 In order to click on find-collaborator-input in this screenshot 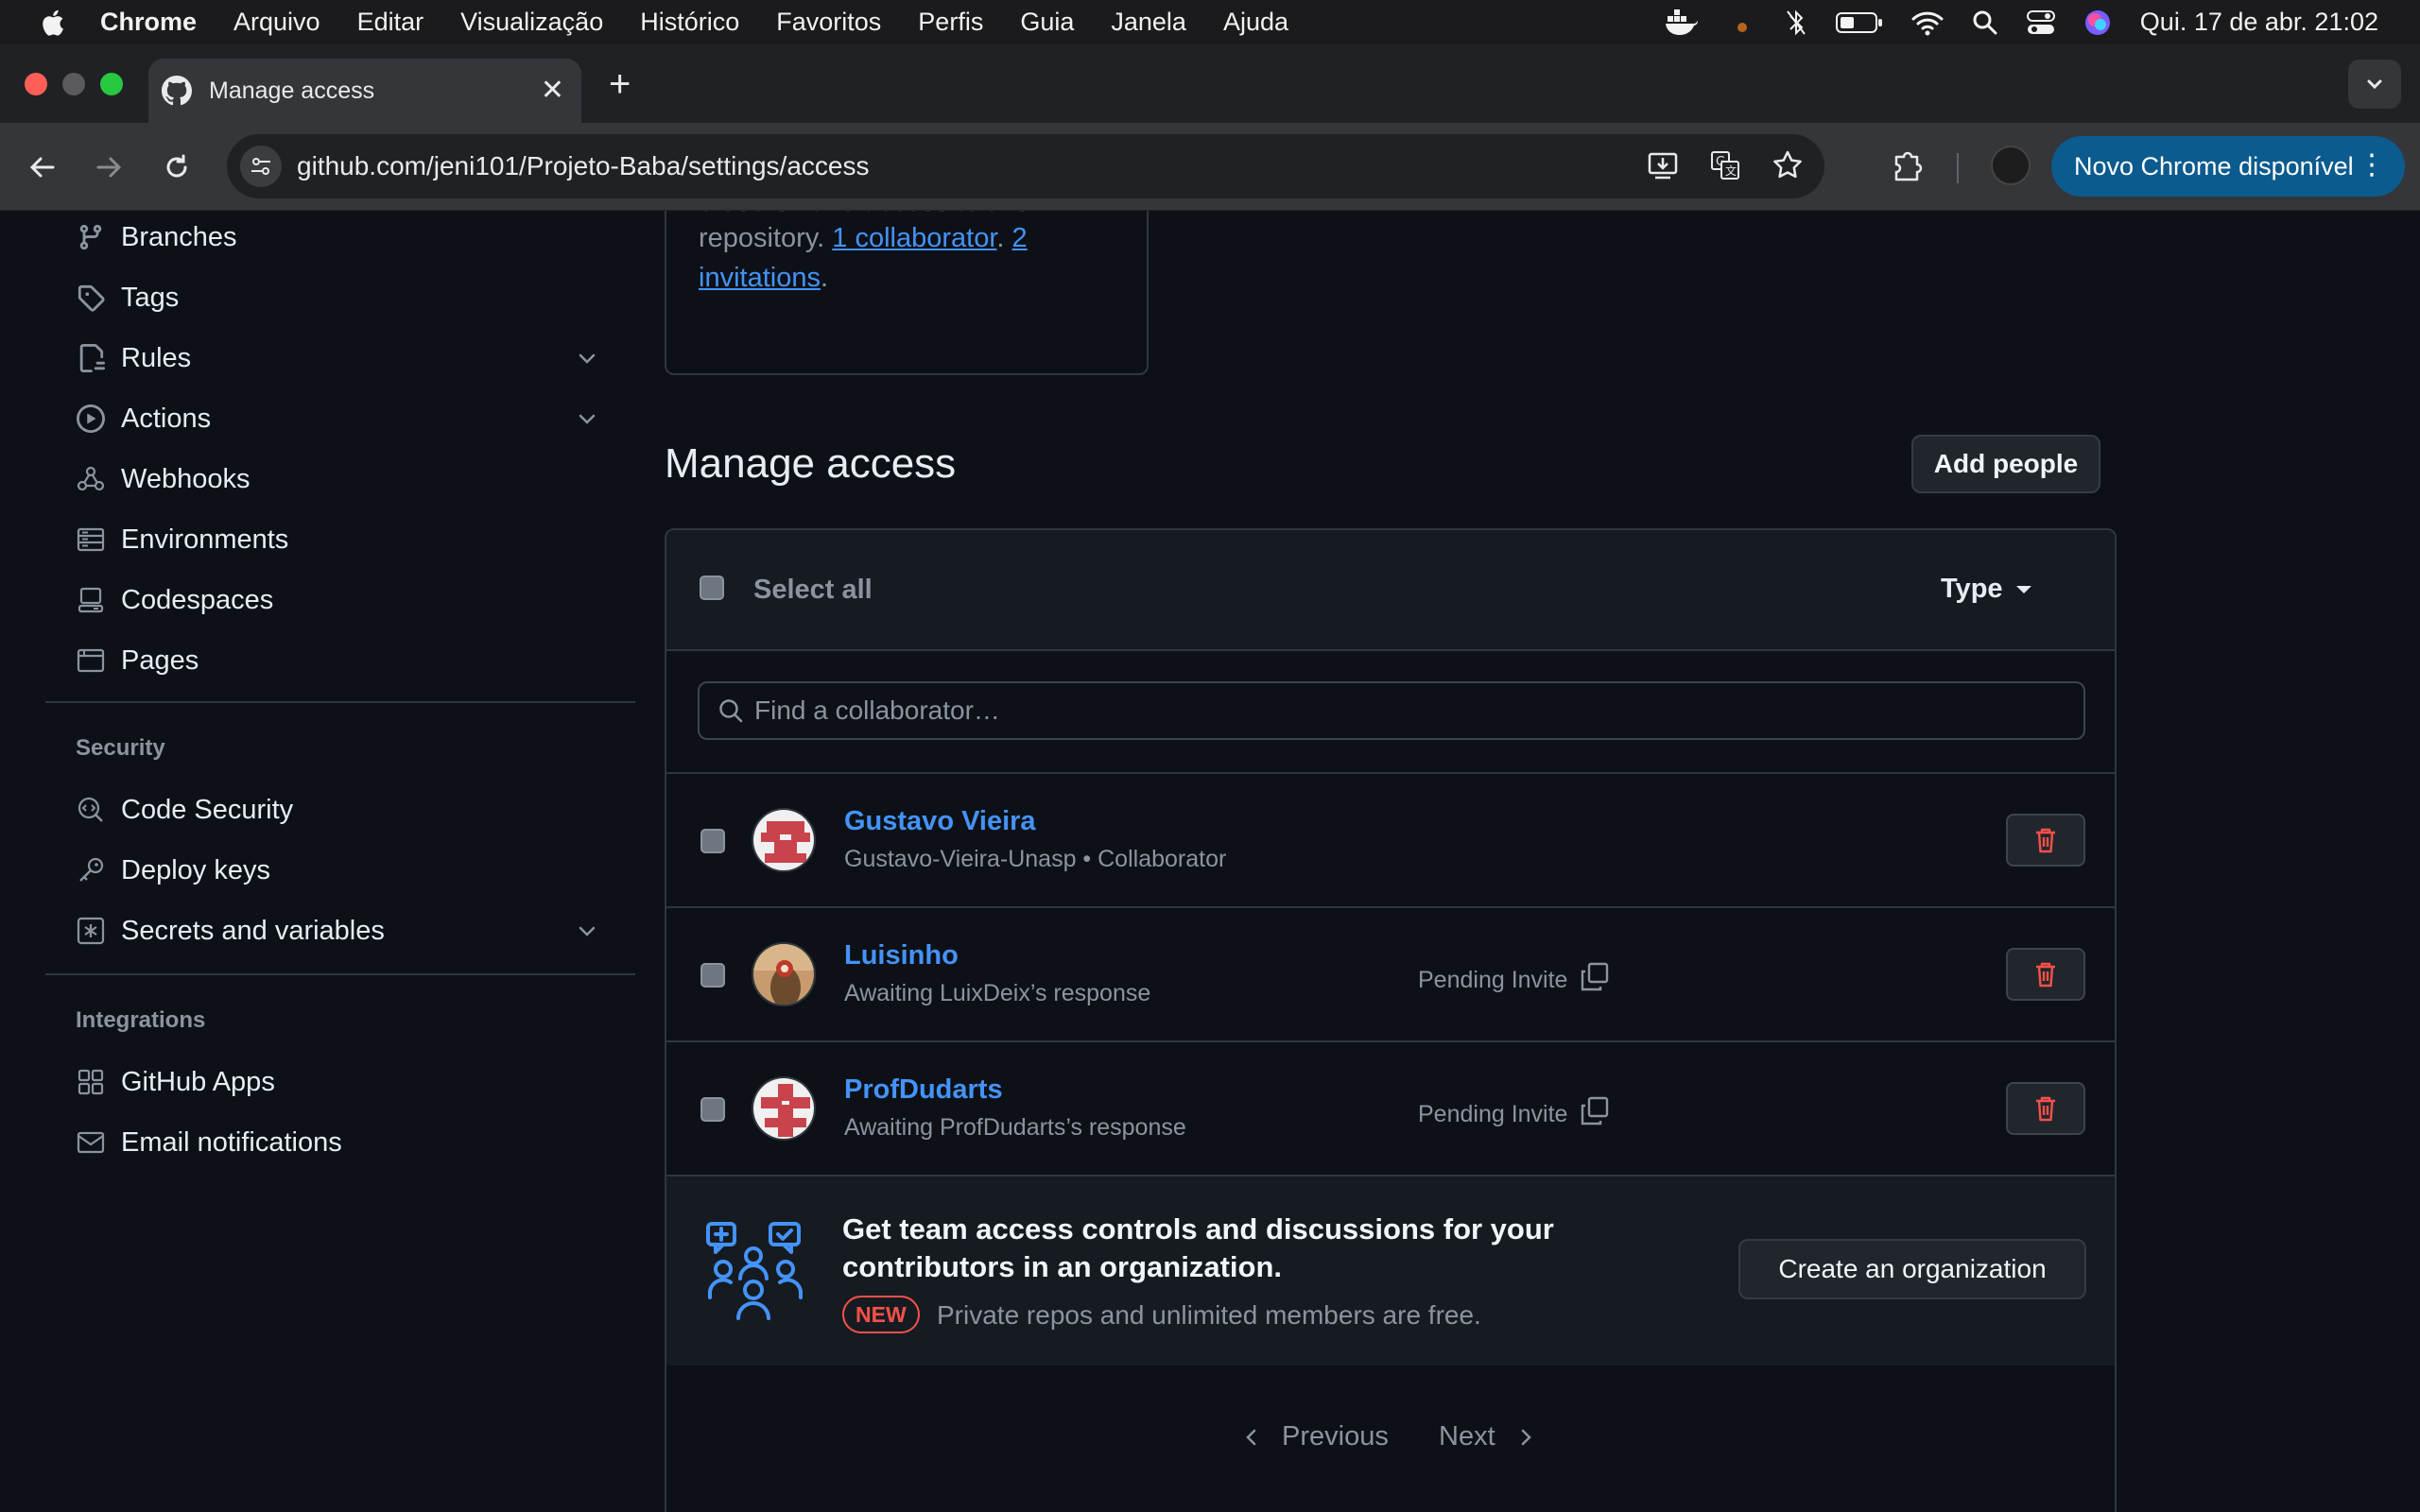, I will do `click(1368, 711)`.